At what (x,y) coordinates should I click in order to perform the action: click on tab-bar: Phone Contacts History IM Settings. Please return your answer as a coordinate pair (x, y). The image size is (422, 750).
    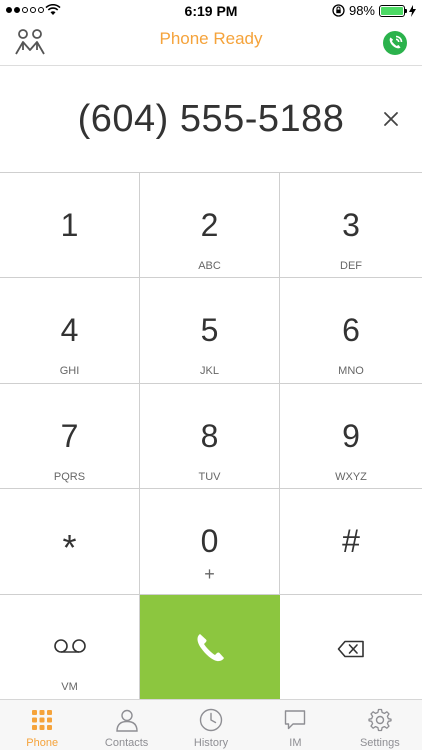
    Looking at the image, I should click on (211, 724).